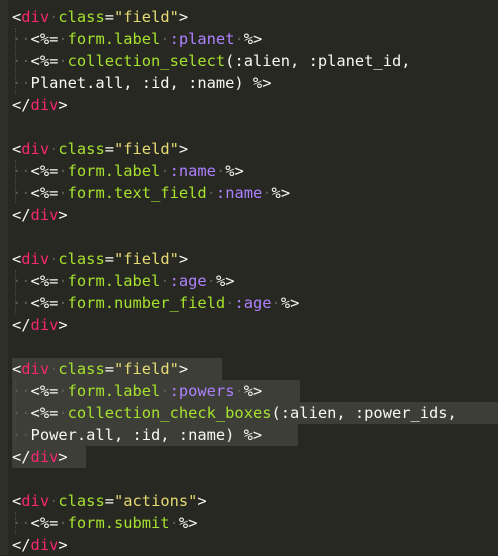  What do you see at coordinates (169, 413) in the screenshot?
I see `method-name: collection_check_boxes` at bounding box center [169, 413].